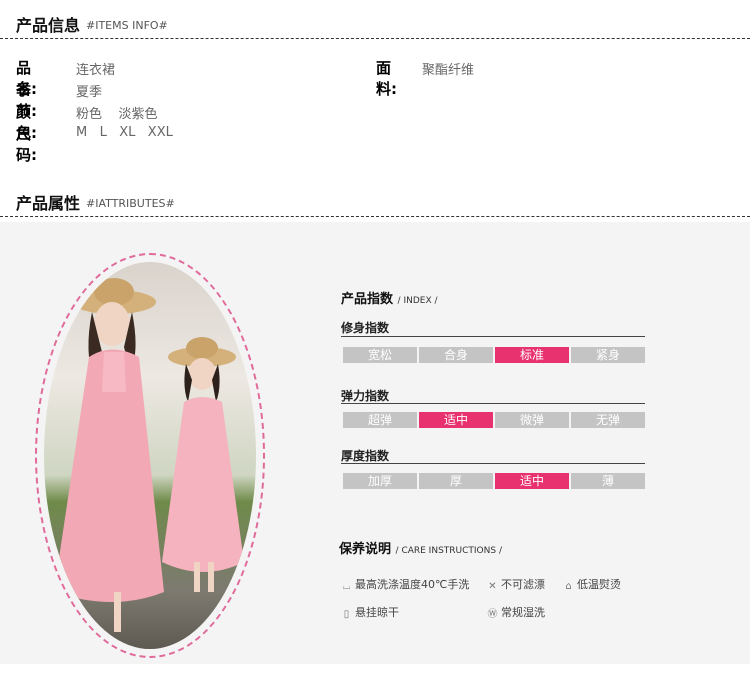 The height and width of the screenshot is (698, 750). What do you see at coordinates (417, 301) in the screenshot?
I see `index-subtitle: / INDEX /` at bounding box center [417, 301].